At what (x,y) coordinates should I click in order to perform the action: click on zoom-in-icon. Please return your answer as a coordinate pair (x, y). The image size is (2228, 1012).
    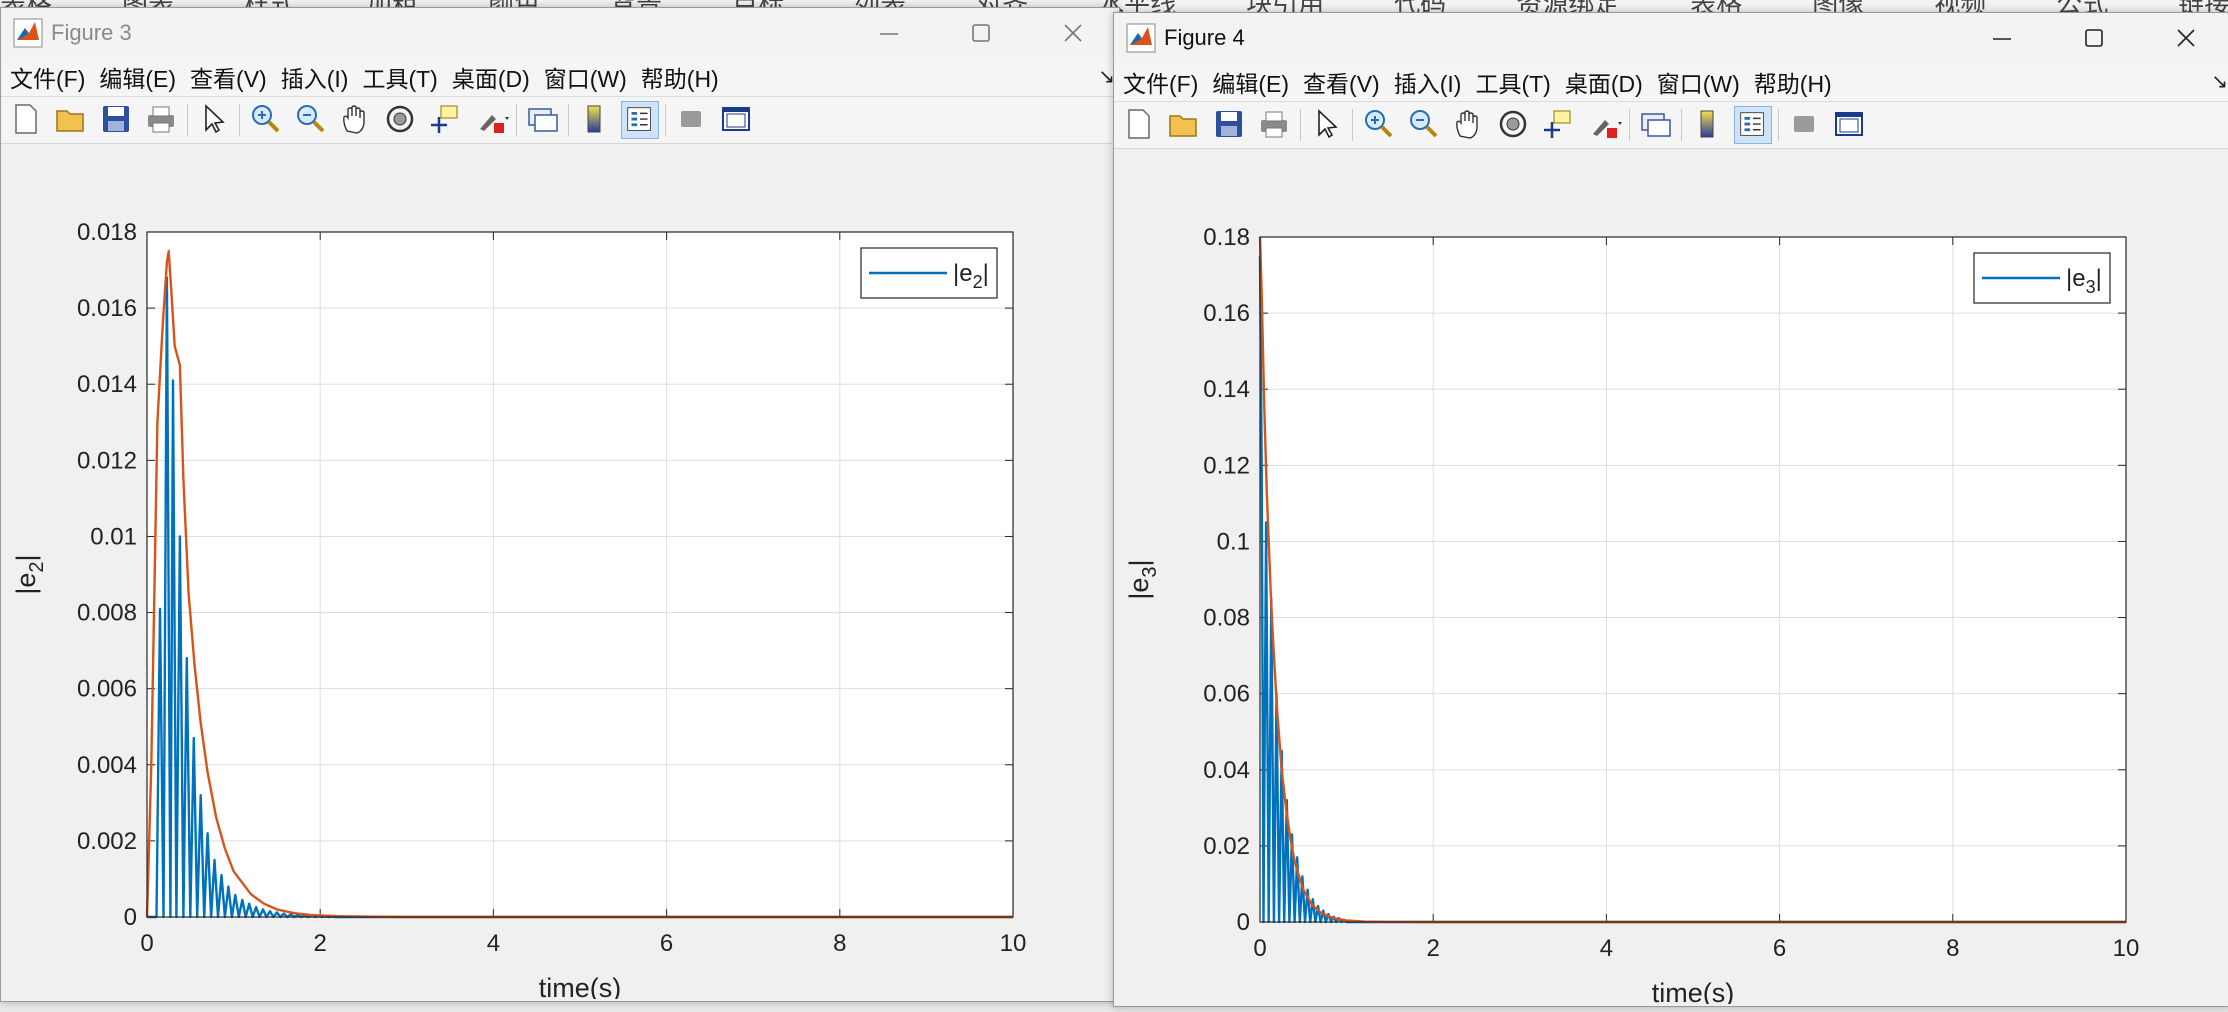
    Looking at the image, I should click on (1379, 124).